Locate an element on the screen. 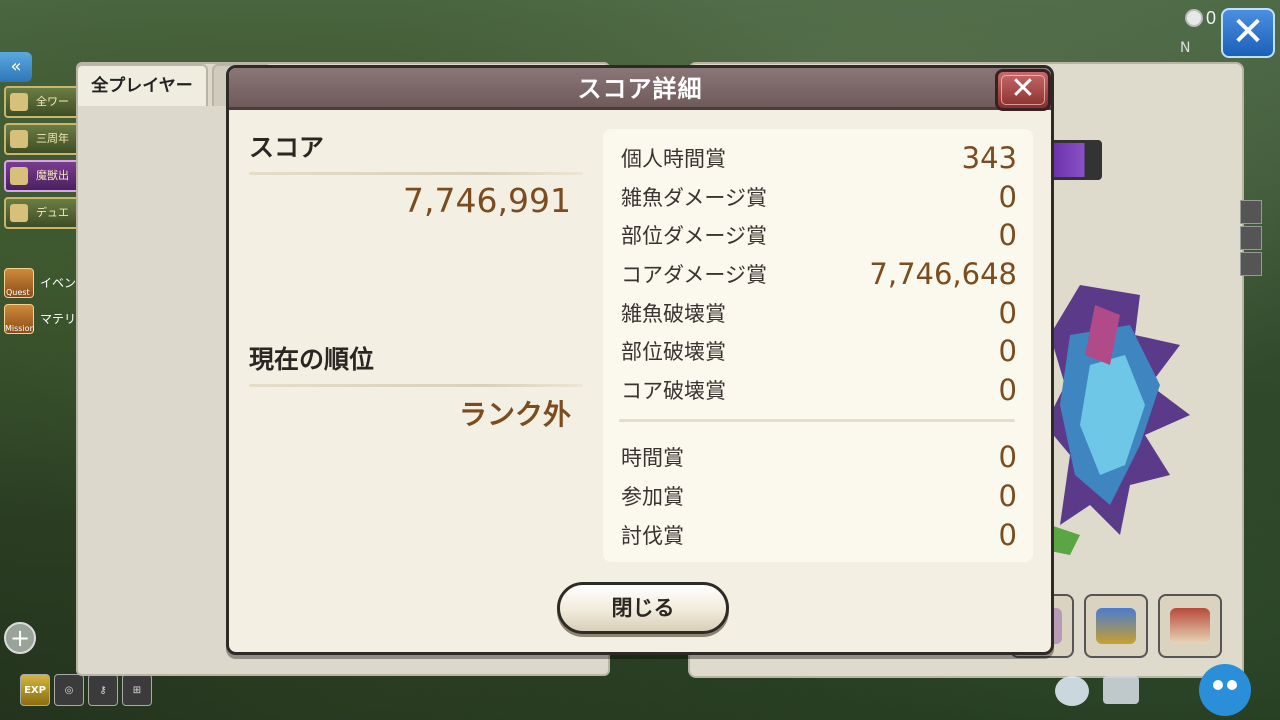 This screenshot has width=1280, height=720. breakdown-row: 部位破壊賞 0 is located at coordinates (818, 351).